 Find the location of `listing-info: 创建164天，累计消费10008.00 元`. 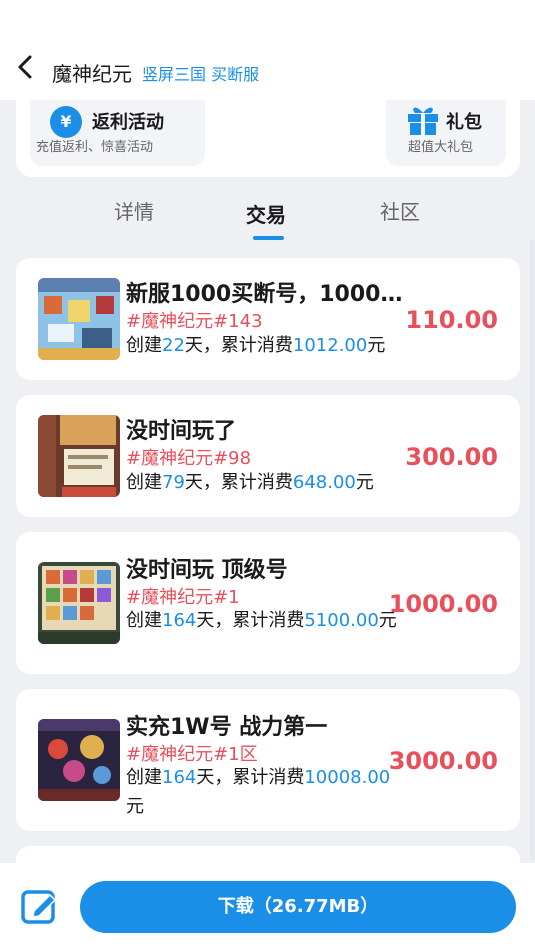

listing-info: 创建164天，累计消费10008.00 元 is located at coordinates (263, 792).